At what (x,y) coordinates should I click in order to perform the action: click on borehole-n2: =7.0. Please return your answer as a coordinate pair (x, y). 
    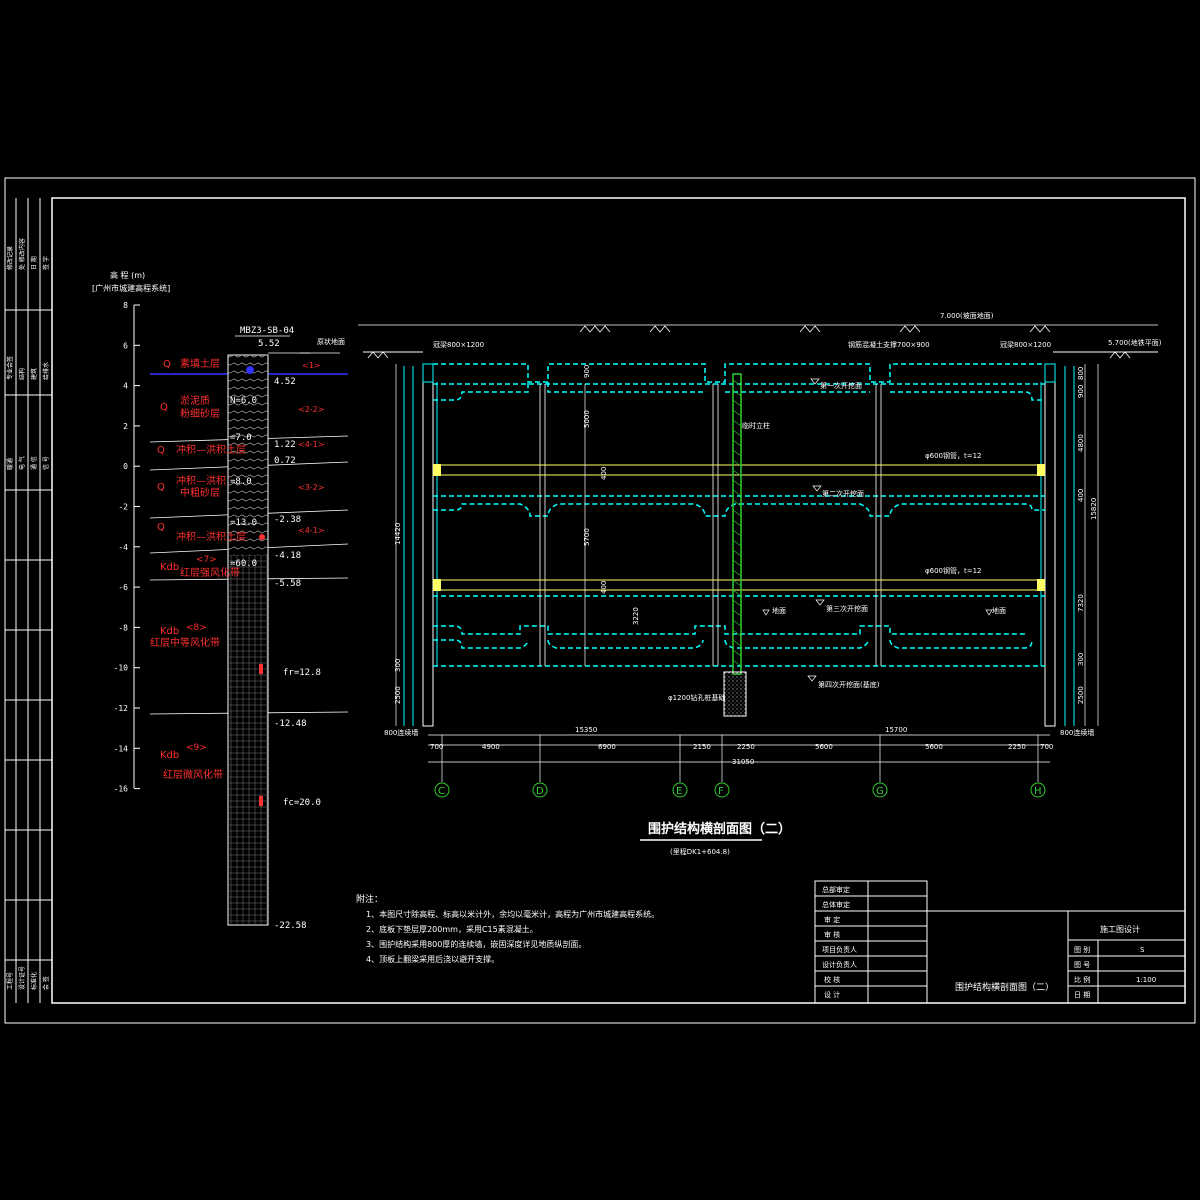
    Looking at the image, I should click on (241, 438).